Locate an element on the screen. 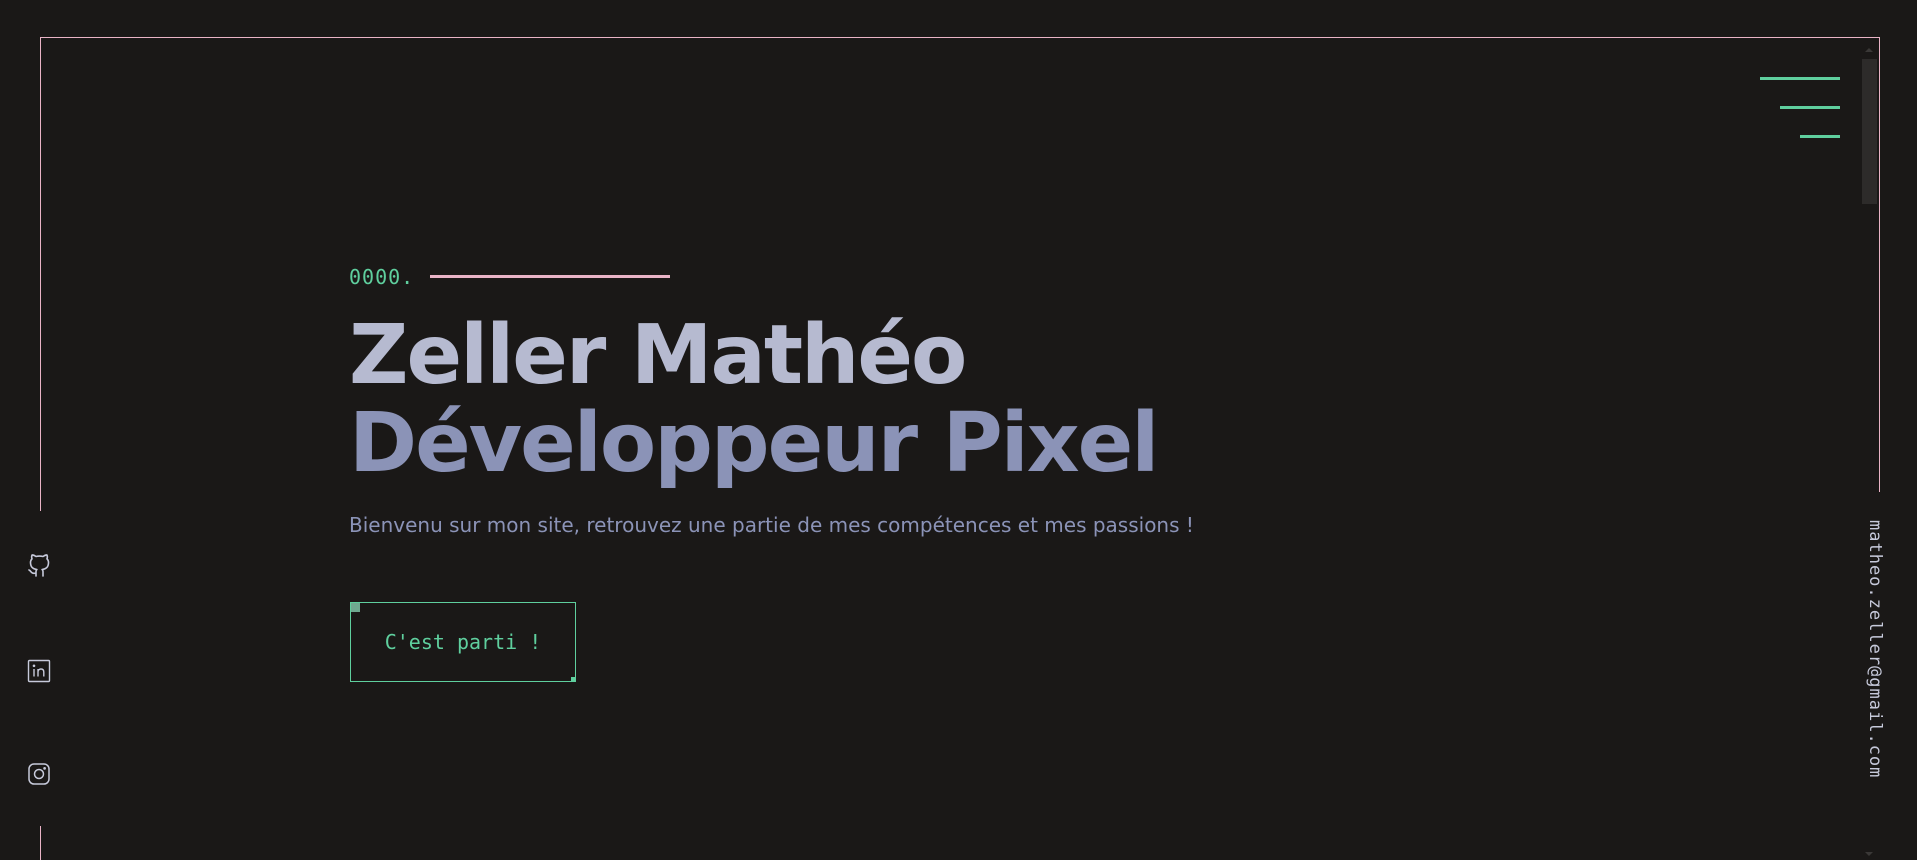 The width and height of the screenshot is (1917, 860). frame-right-border is located at coordinates (1879, 264).